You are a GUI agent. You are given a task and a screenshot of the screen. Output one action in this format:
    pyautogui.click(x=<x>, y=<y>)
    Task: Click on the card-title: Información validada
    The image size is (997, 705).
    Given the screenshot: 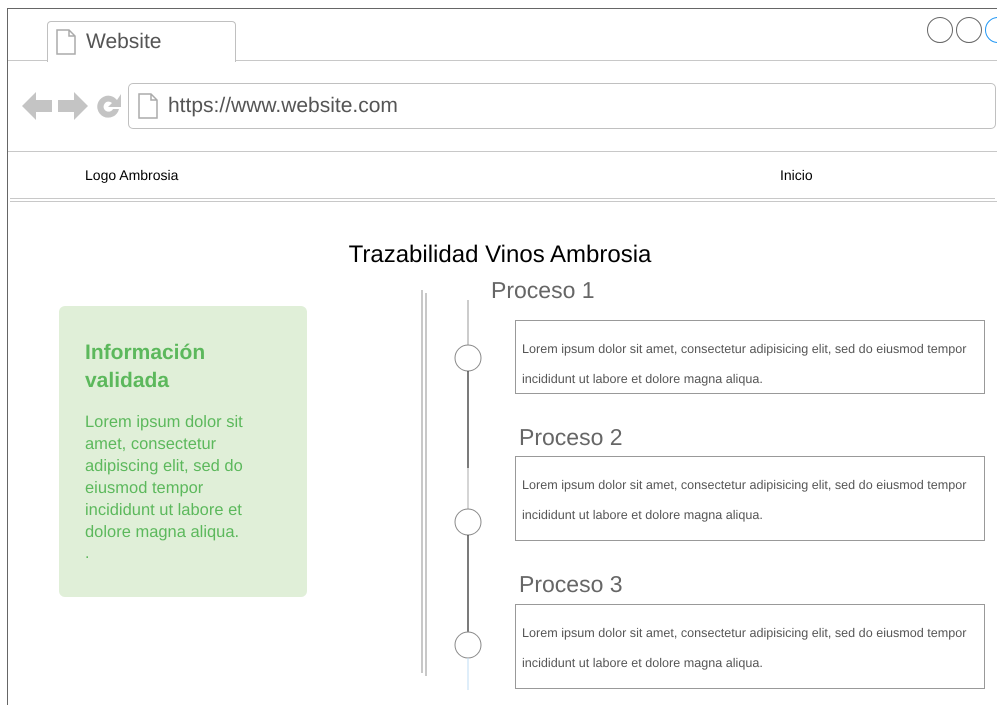 What is the action you would take?
    pyautogui.click(x=145, y=367)
    